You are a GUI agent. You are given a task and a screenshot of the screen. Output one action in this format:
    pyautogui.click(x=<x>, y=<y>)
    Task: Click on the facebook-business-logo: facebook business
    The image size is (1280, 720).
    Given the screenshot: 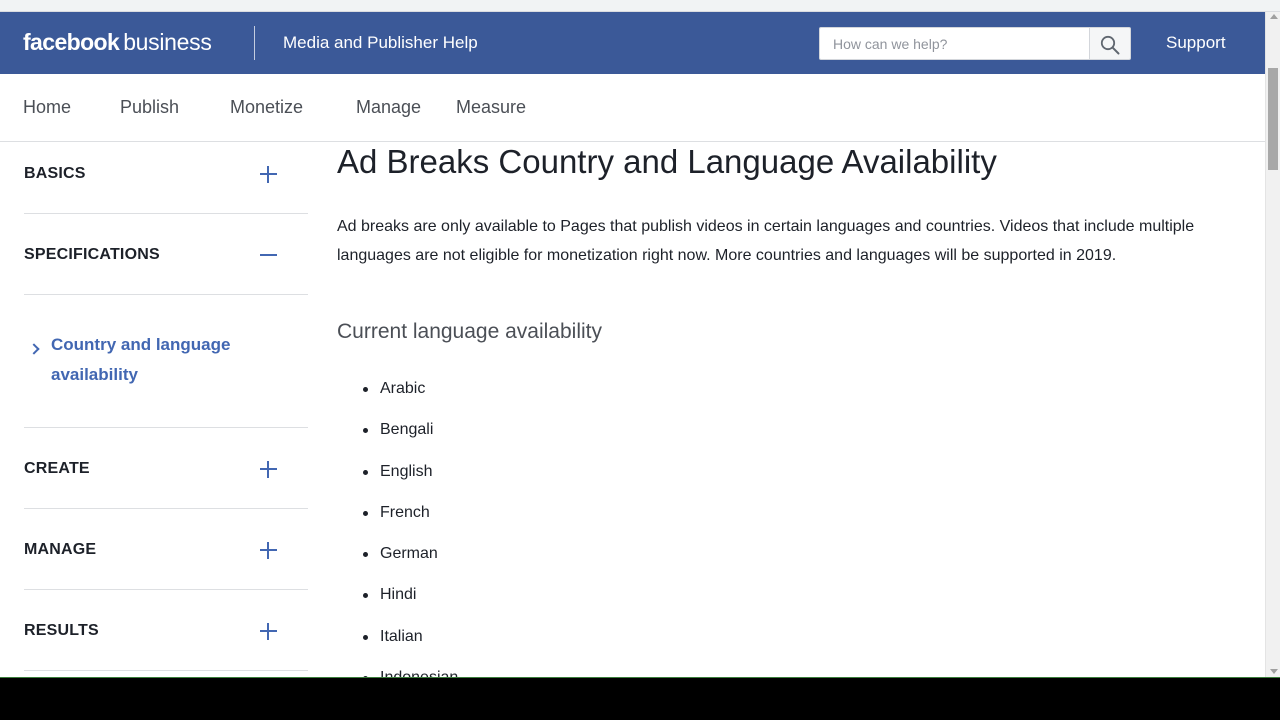 What is the action you would take?
    pyautogui.click(x=117, y=42)
    